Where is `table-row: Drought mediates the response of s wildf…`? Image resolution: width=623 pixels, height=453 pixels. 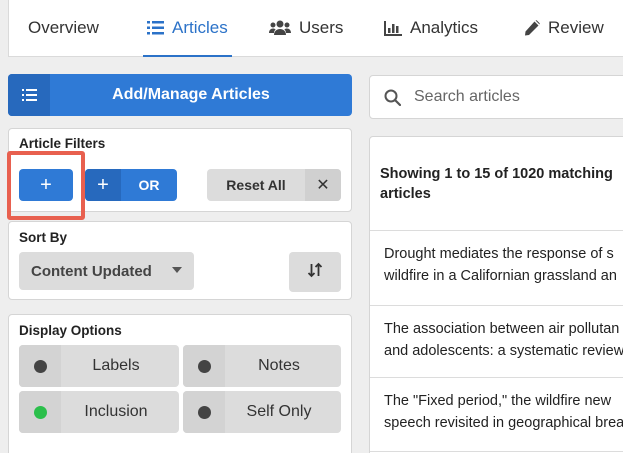 table-row: Drought mediates the response of s wildf… is located at coordinates (496, 265).